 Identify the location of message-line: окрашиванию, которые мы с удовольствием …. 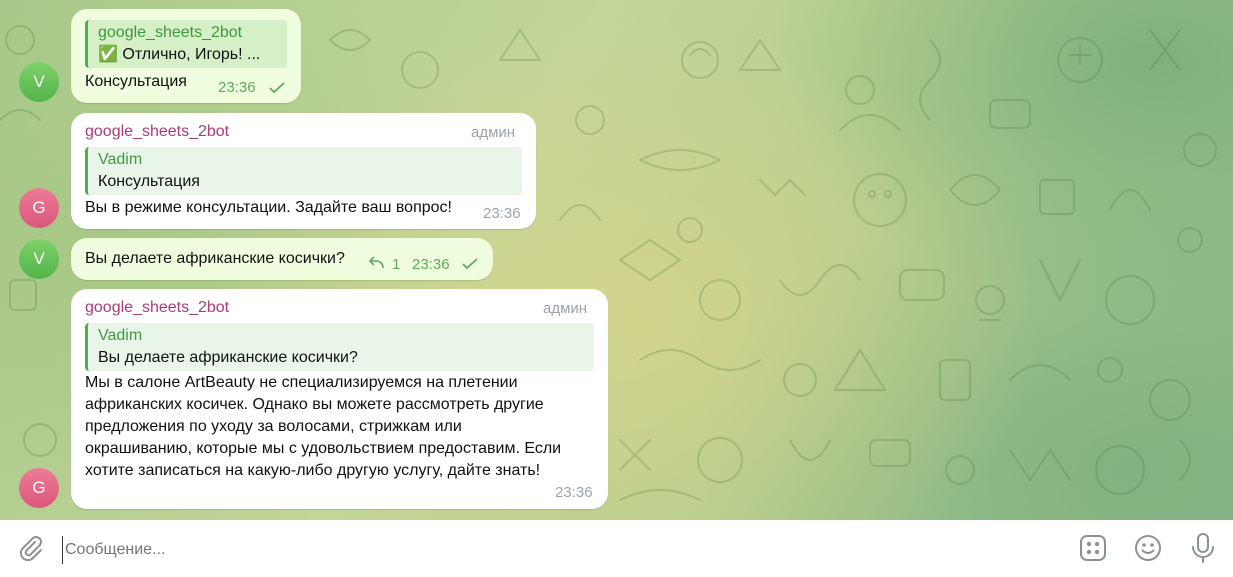
(323, 448).